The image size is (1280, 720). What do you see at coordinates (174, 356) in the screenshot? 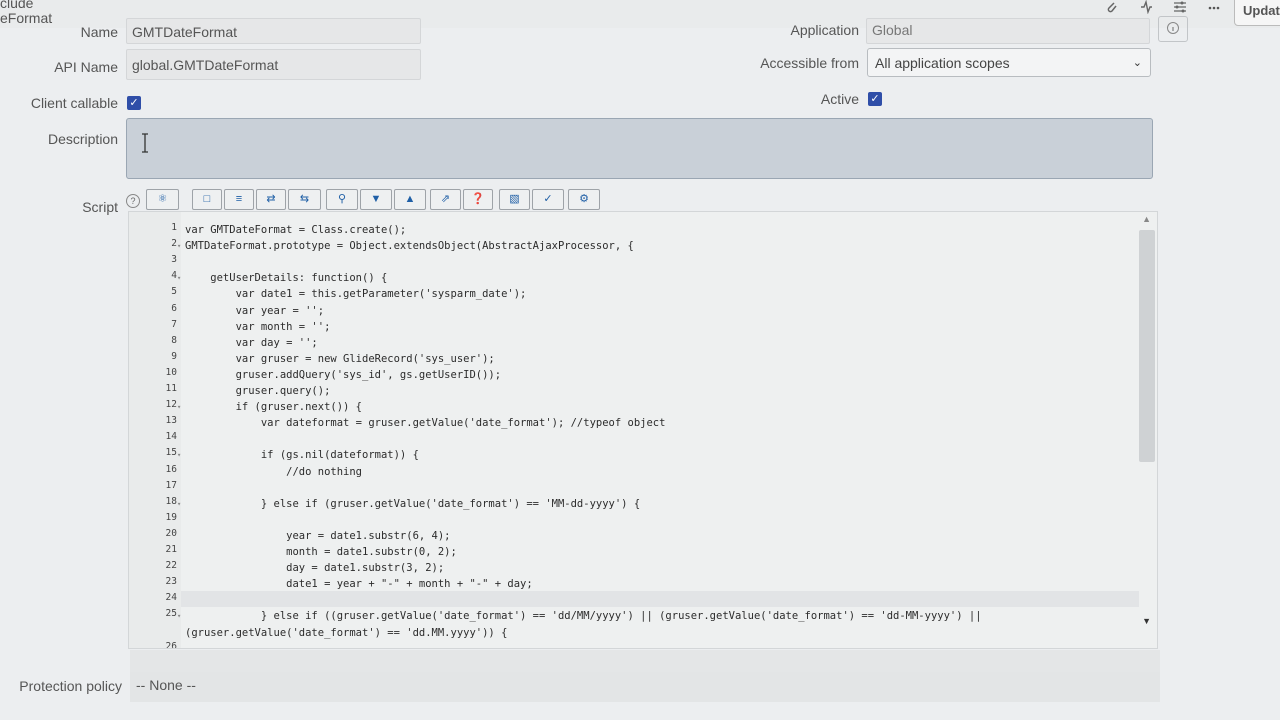
I see `line-number: 9` at bounding box center [174, 356].